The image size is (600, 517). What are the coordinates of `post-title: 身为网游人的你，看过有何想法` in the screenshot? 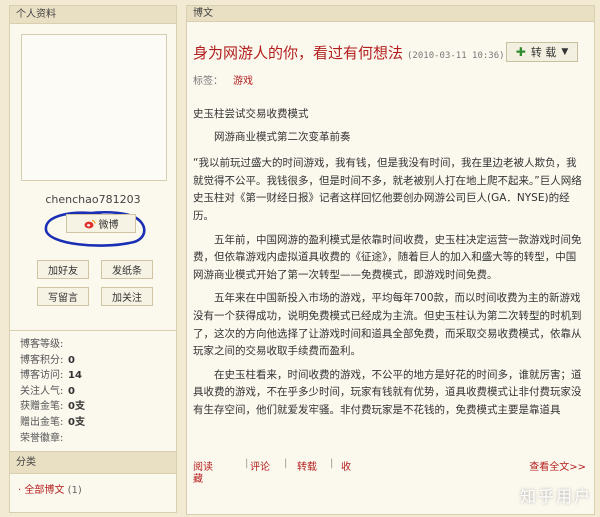 It's located at (298, 52).